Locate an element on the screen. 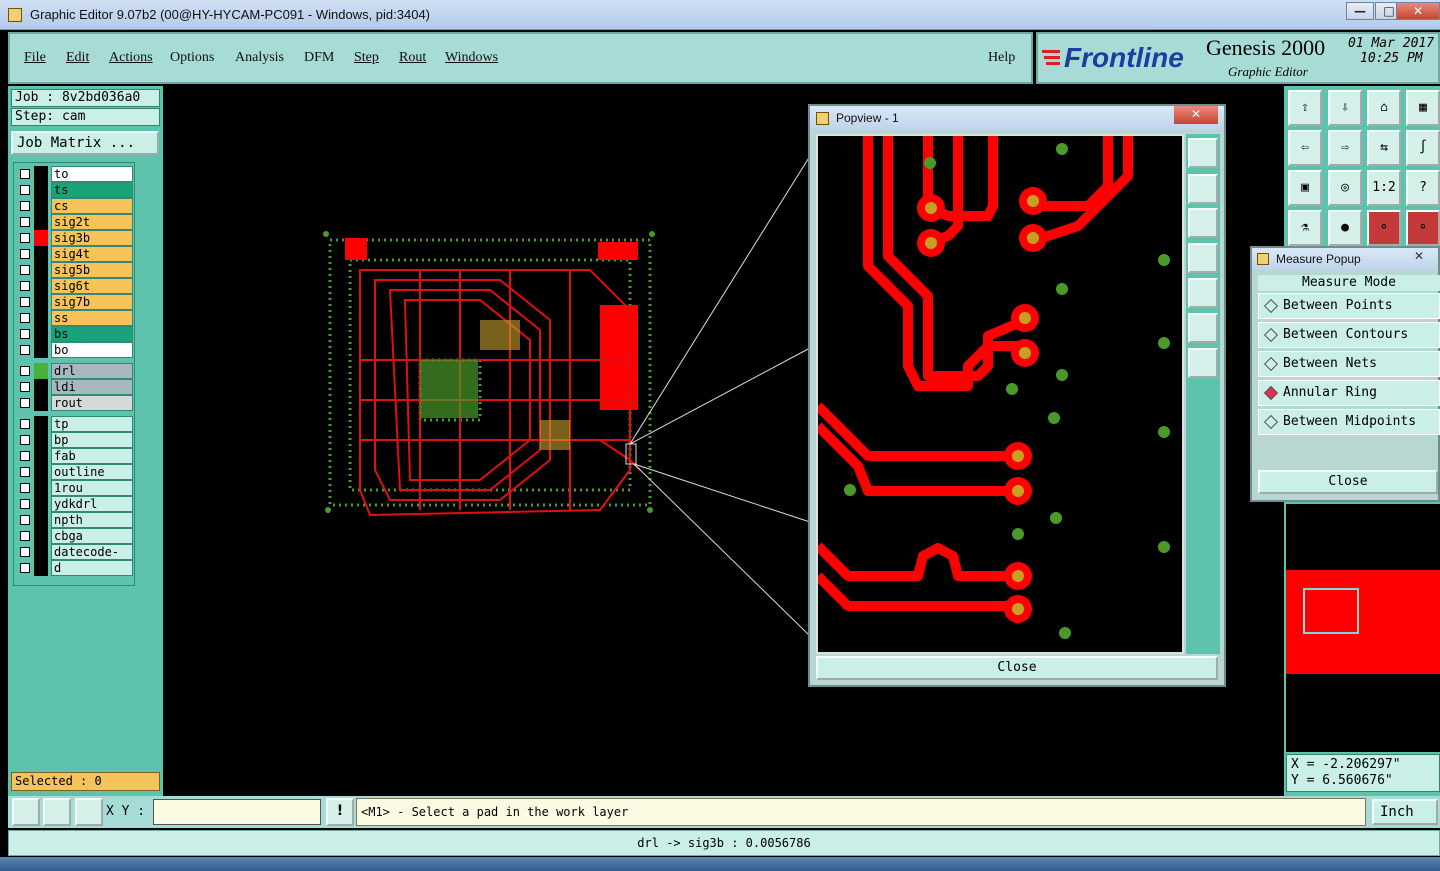 The image size is (1440, 871). measure-annular-ring: Annular Ring is located at coordinates (1349, 393).